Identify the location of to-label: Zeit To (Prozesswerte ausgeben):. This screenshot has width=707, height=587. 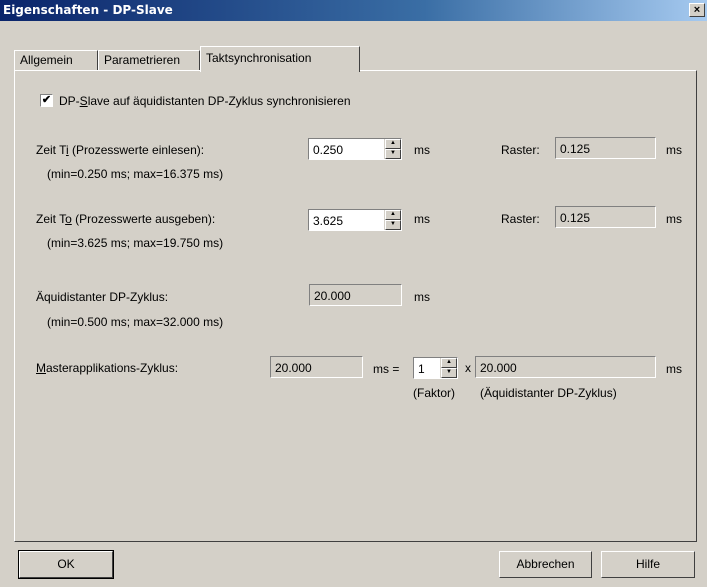
(125, 219).